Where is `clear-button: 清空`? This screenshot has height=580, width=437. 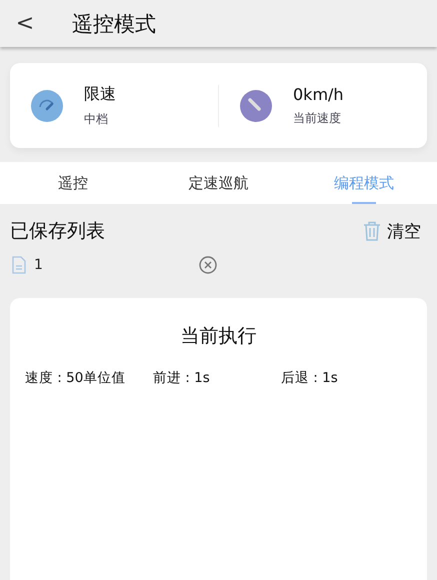
clear-button: 清空 is located at coordinates (392, 231).